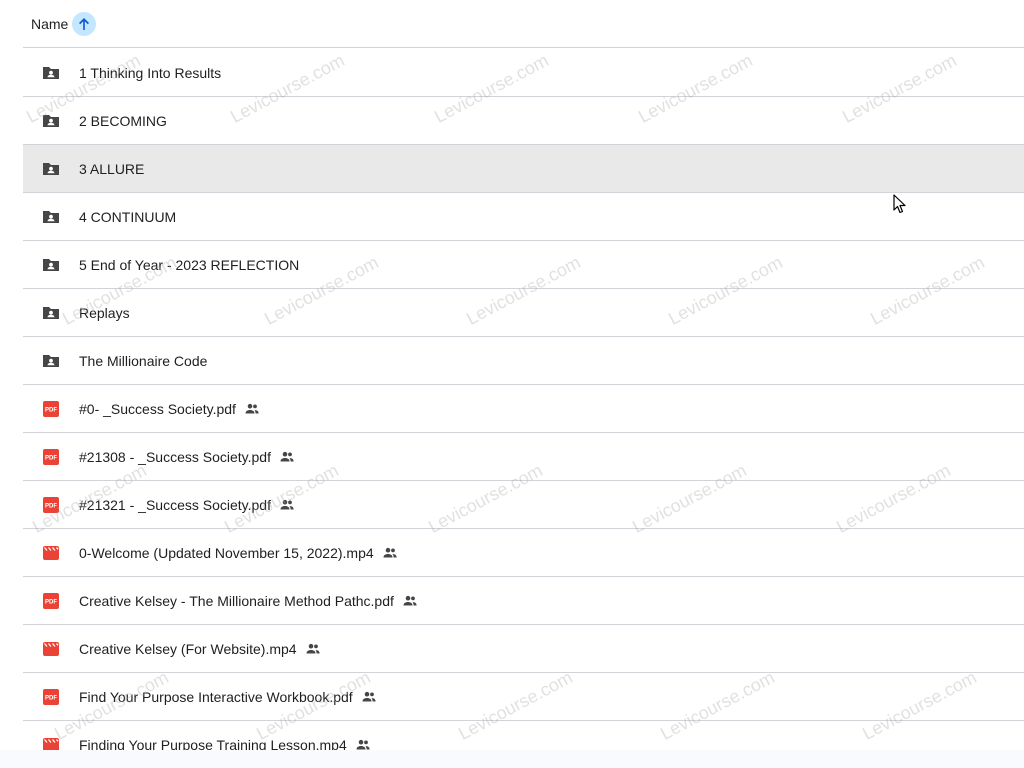  What do you see at coordinates (189, 264) in the screenshot?
I see `file-name: 5 End of Year - 2023 REFLECTION` at bounding box center [189, 264].